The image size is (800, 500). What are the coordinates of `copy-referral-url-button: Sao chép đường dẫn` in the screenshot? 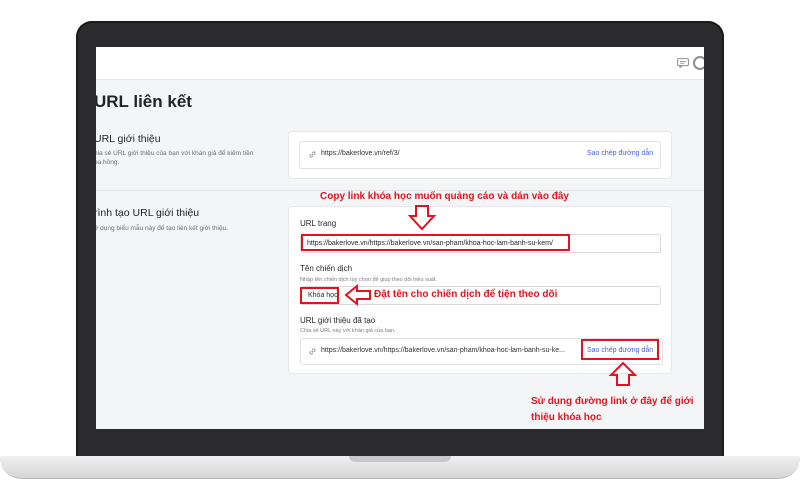 It's located at (620, 153).